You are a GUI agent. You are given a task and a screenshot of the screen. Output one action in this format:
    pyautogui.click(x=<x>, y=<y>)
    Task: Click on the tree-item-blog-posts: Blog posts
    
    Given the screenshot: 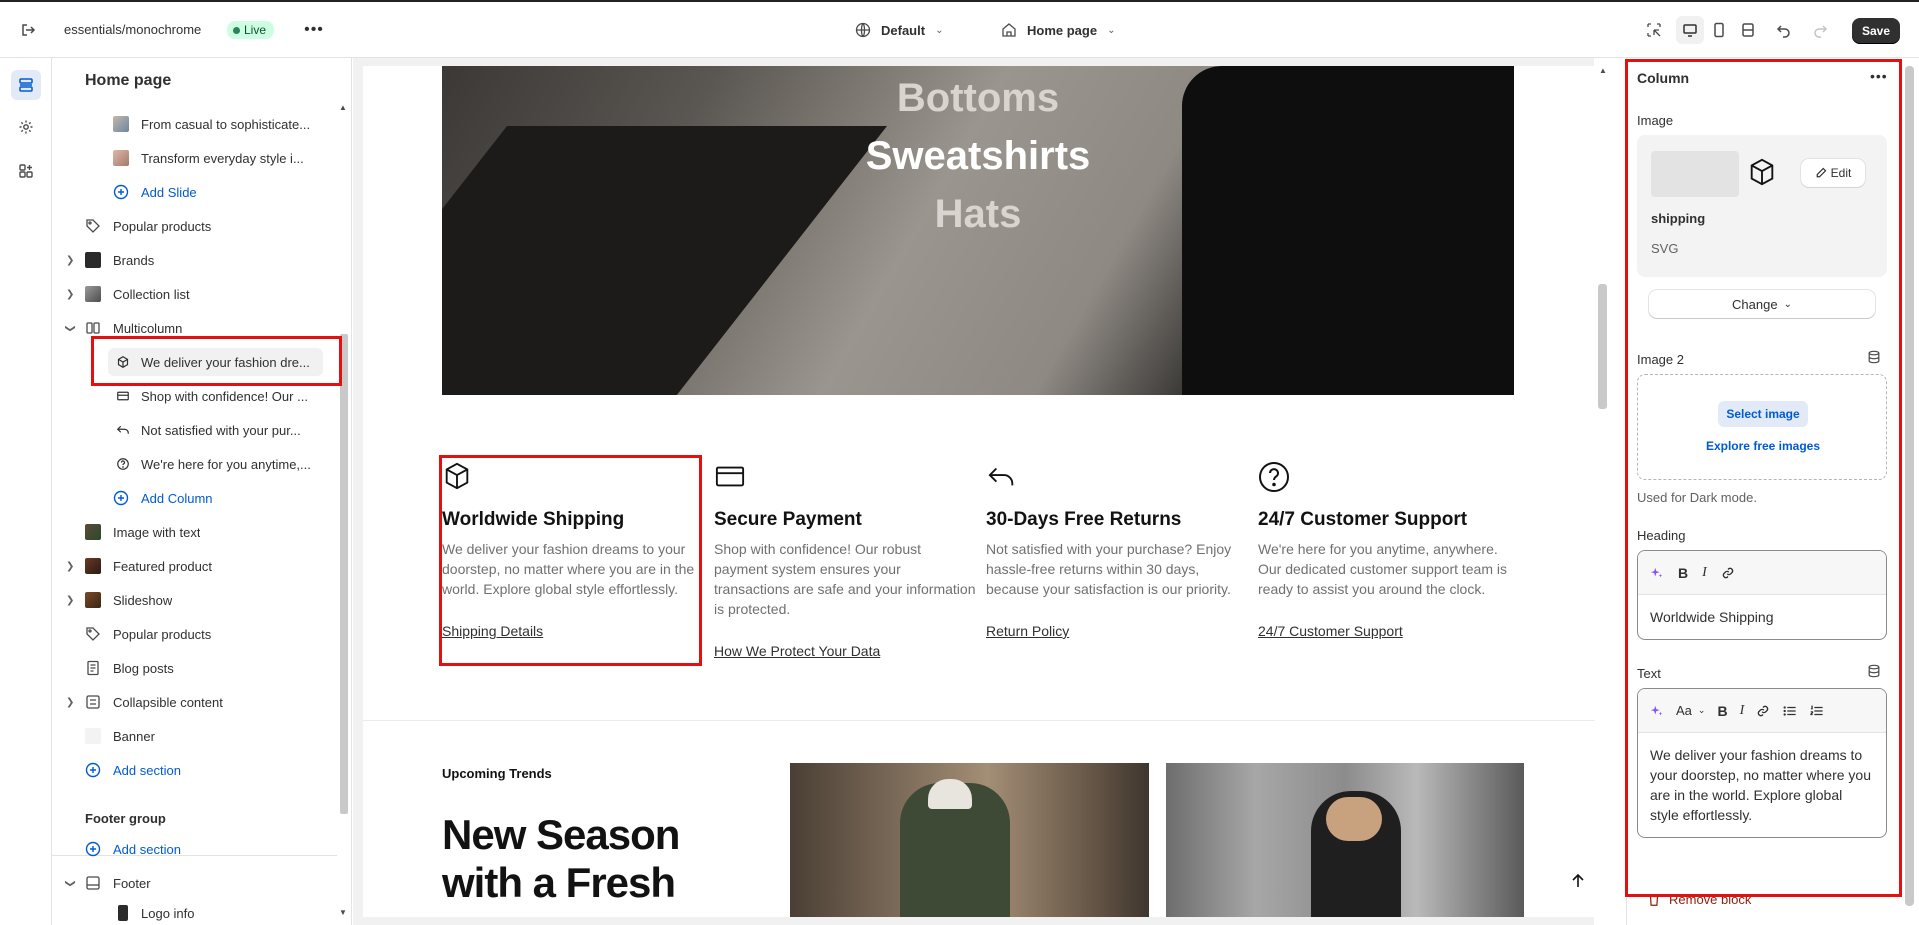 What is the action you would take?
    pyautogui.click(x=194, y=668)
    